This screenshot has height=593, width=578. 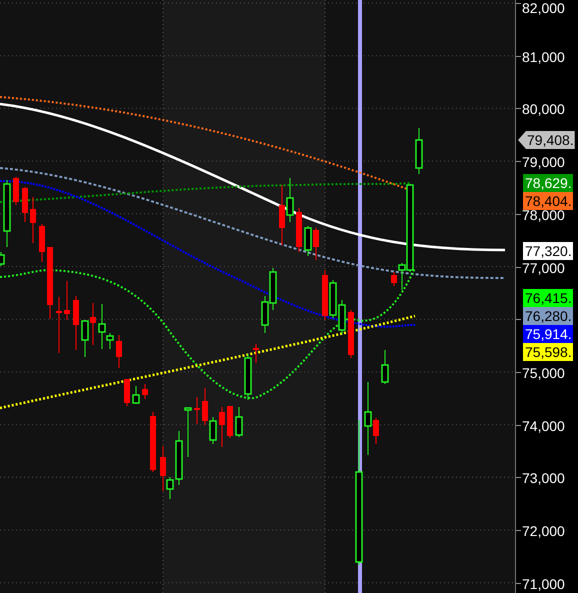 What do you see at coordinates (543, 531) in the screenshot?
I see `price-axis-label: 72,000` at bounding box center [543, 531].